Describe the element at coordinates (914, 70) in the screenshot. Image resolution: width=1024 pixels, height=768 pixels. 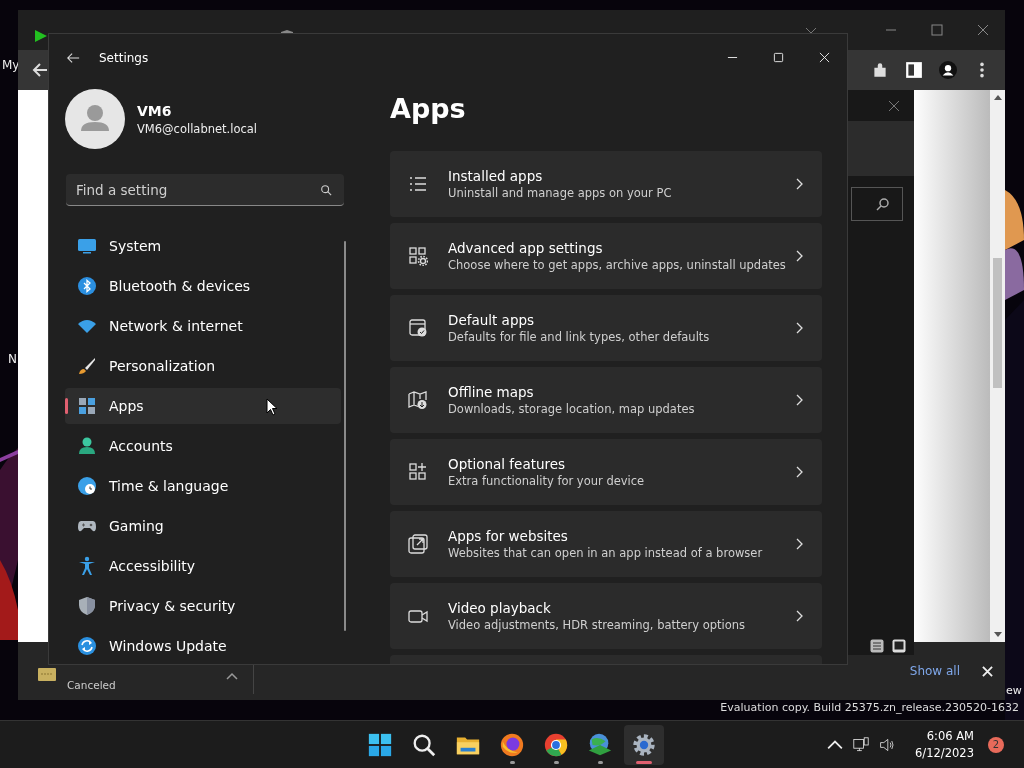
I see `side-panel-icon` at that location.